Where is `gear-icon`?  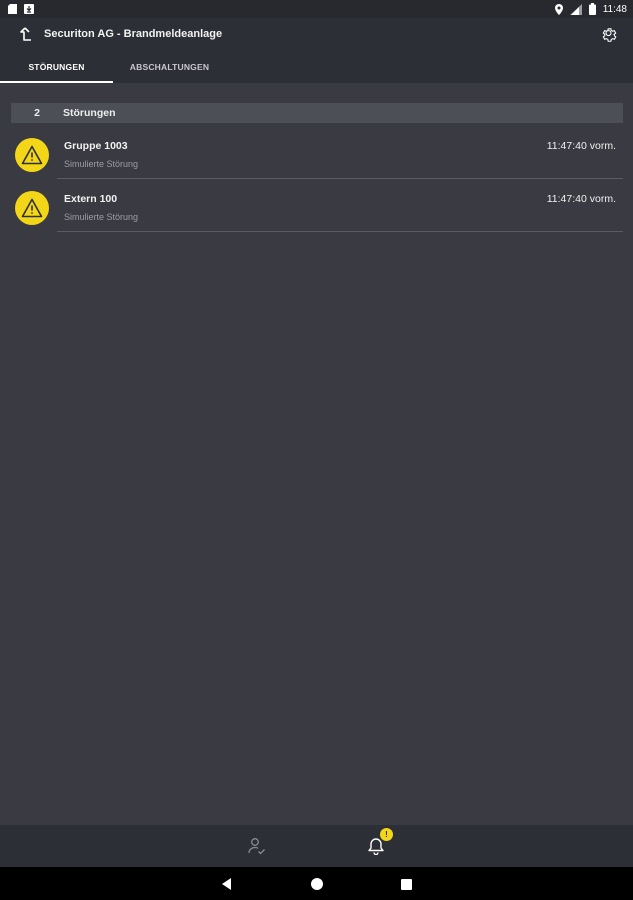
gear-icon is located at coordinates (609, 34).